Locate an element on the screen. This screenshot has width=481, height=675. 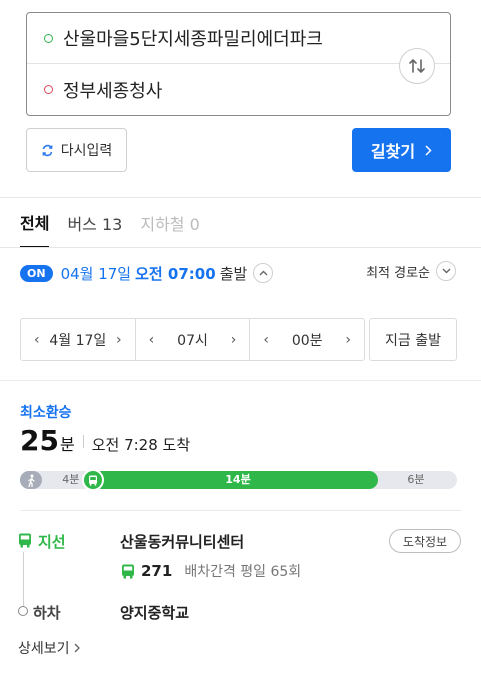
section-divider is located at coordinates (240, 380).